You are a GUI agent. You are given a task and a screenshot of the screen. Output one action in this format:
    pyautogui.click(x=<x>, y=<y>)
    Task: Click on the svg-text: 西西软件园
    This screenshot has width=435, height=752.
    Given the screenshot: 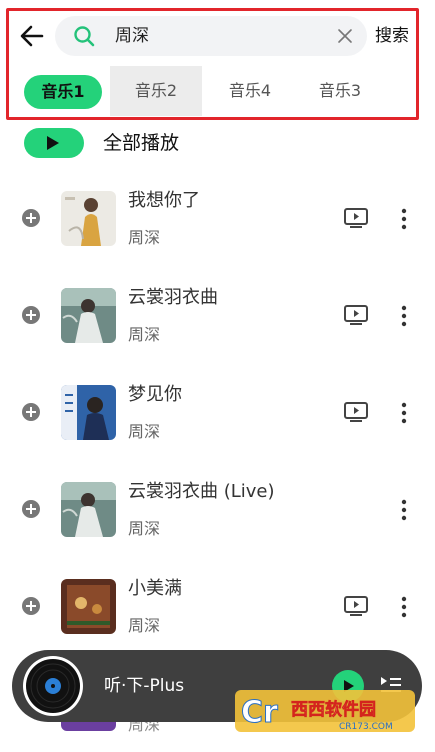 What is the action you would take?
    pyautogui.click(x=333, y=709)
    